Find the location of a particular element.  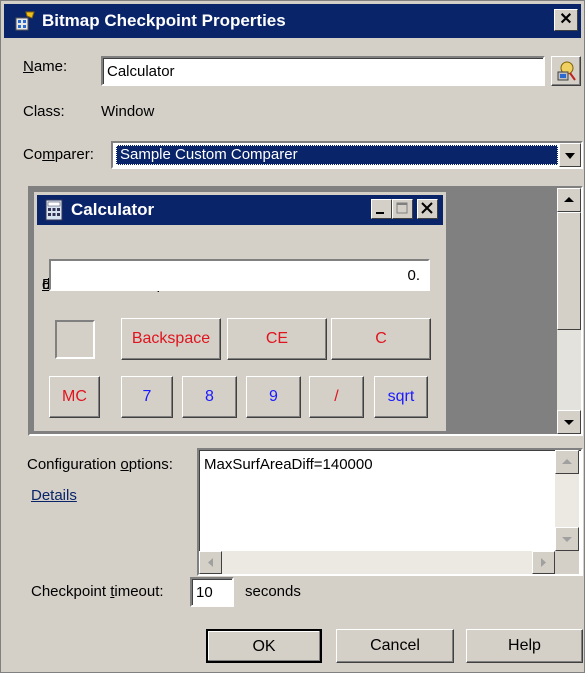

arrow-left-icon is located at coordinates (210, 562).